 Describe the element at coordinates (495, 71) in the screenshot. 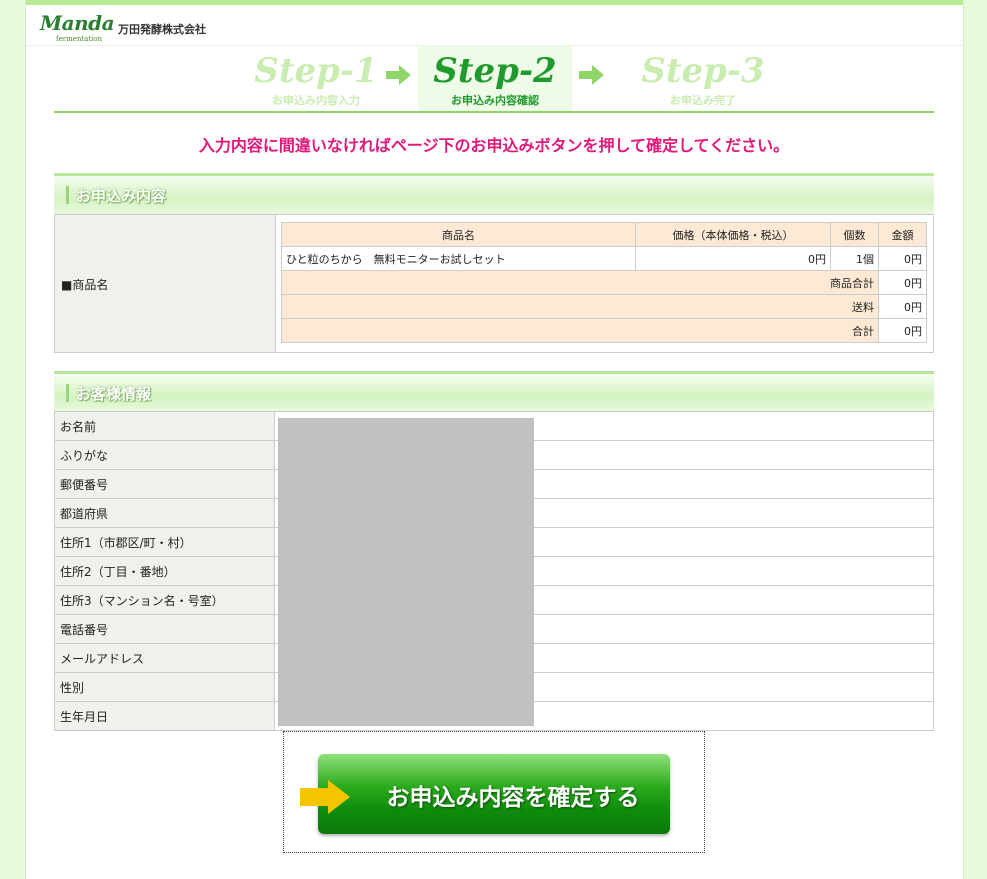

I see `step-2-title: Step-2` at that location.